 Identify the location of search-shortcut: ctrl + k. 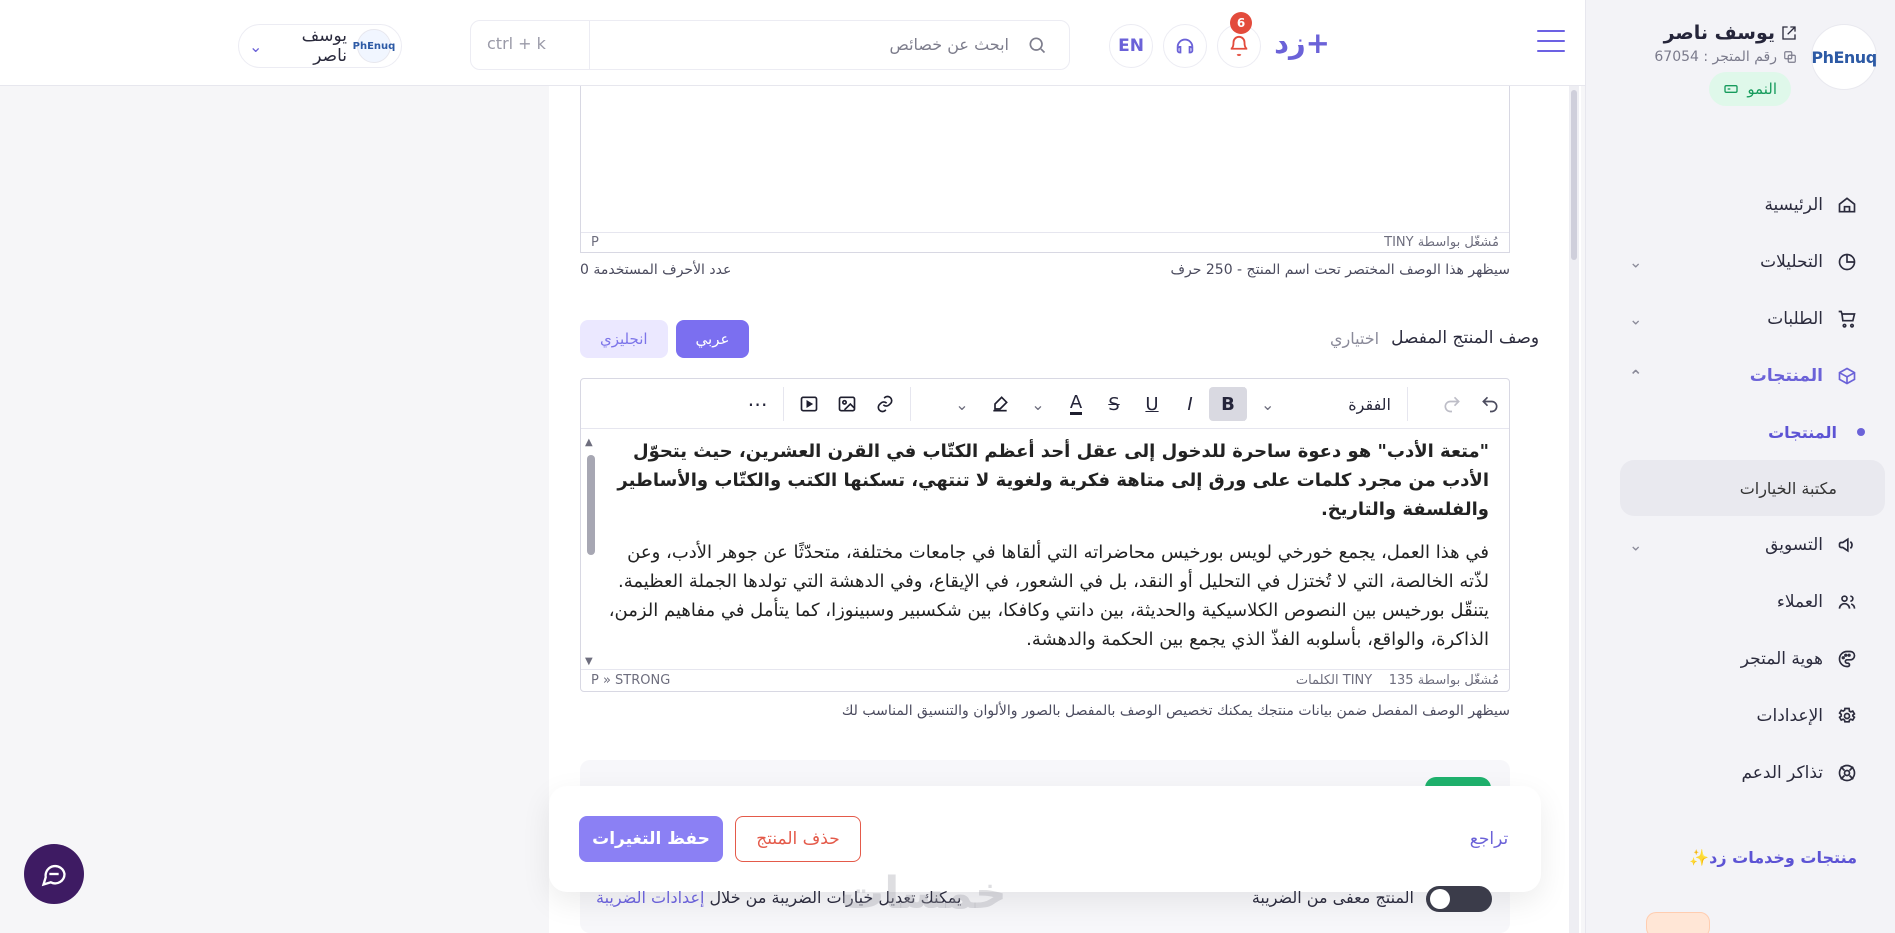
(516, 43).